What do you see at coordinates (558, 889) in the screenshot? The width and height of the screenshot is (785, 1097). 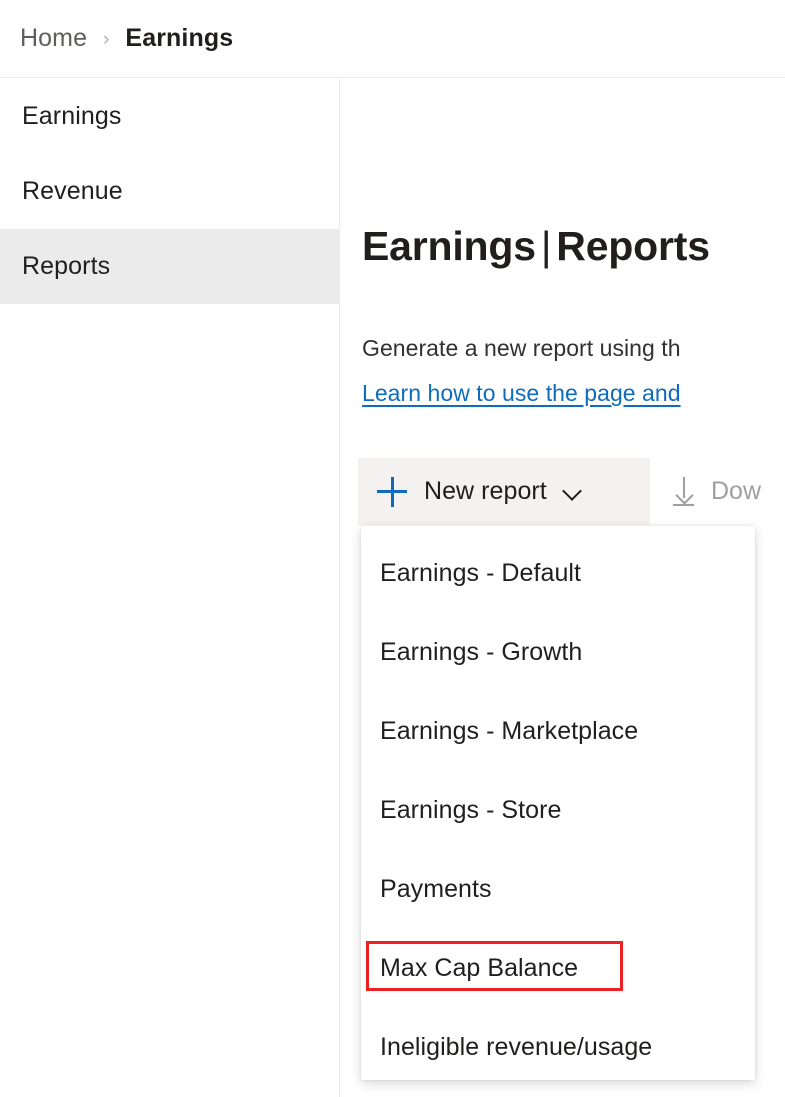 I see `menu-item-payments: Payments` at bounding box center [558, 889].